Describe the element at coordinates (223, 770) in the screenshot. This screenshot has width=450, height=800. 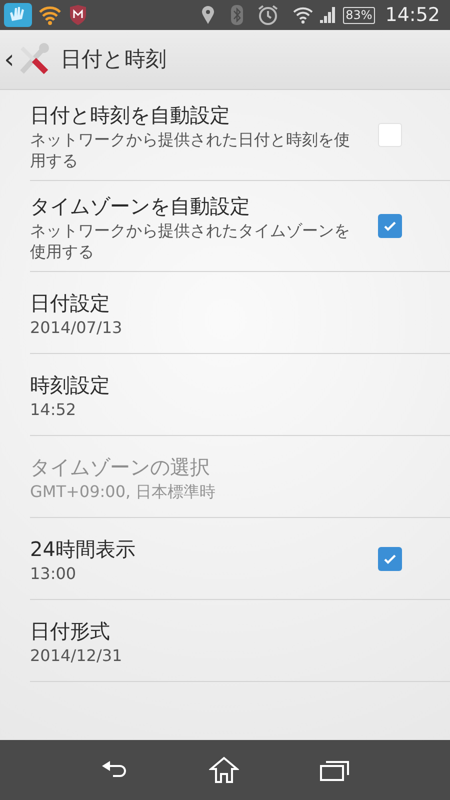
I see `home-icon` at that location.